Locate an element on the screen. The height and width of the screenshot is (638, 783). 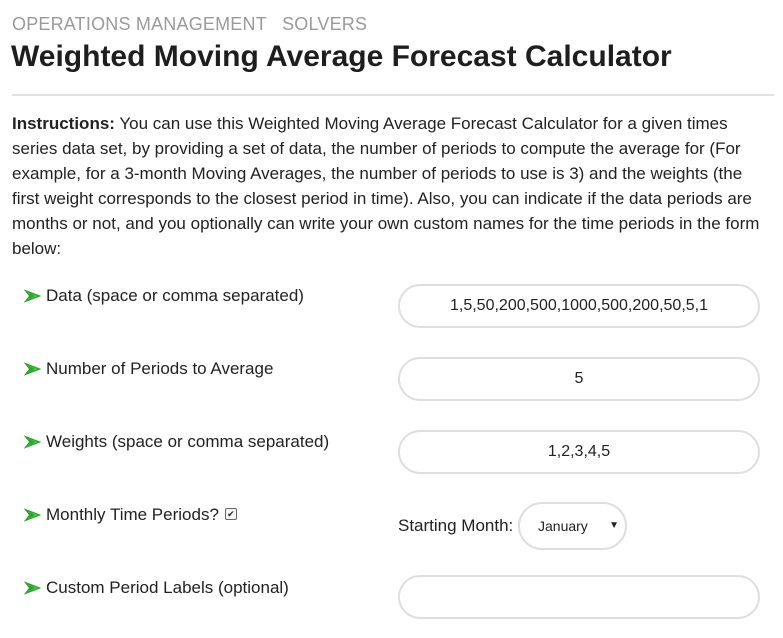
weights-input: 1,2,3,4,5 is located at coordinates (579, 452).